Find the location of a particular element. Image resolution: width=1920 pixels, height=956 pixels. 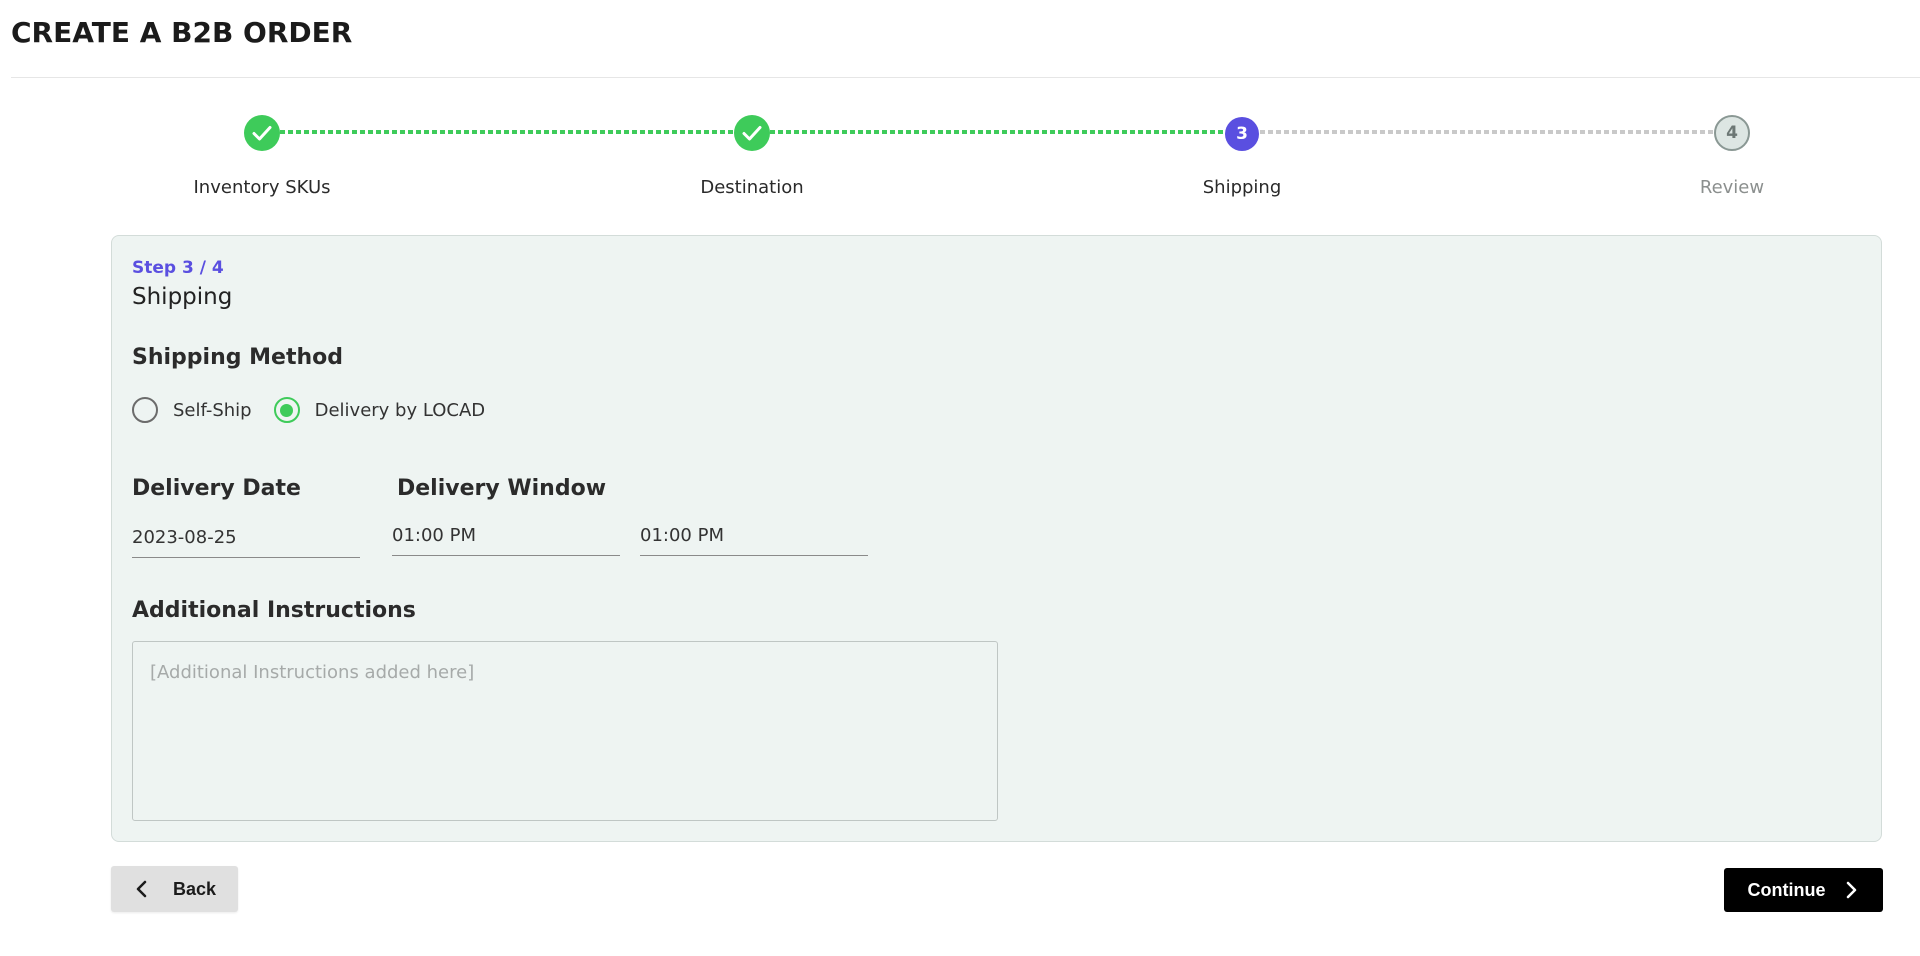

step-label-review: Review is located at coordinates (1732, 187).